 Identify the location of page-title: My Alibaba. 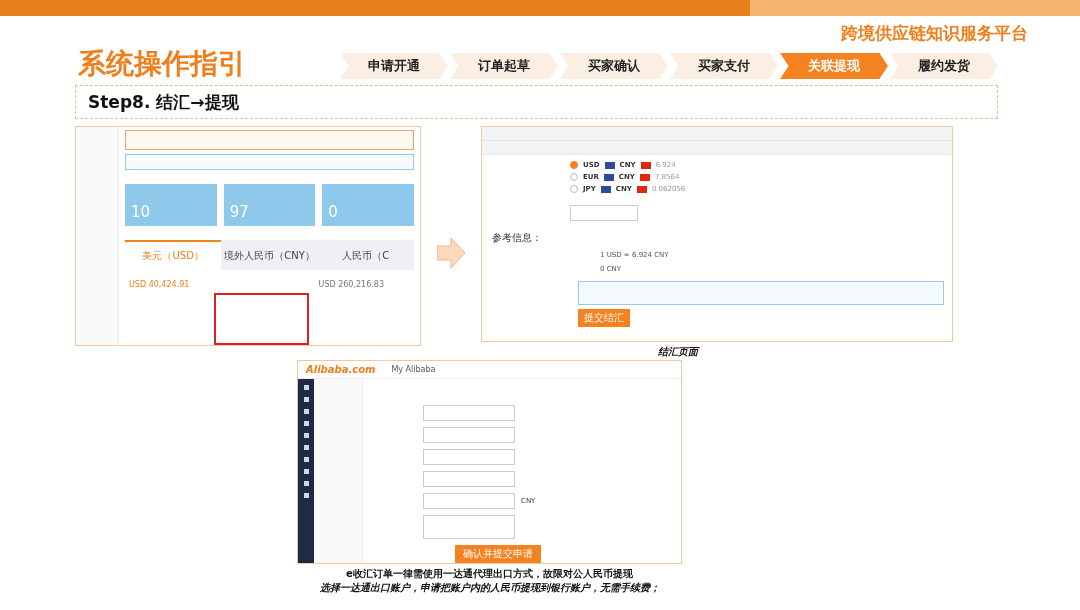
(413, 369).